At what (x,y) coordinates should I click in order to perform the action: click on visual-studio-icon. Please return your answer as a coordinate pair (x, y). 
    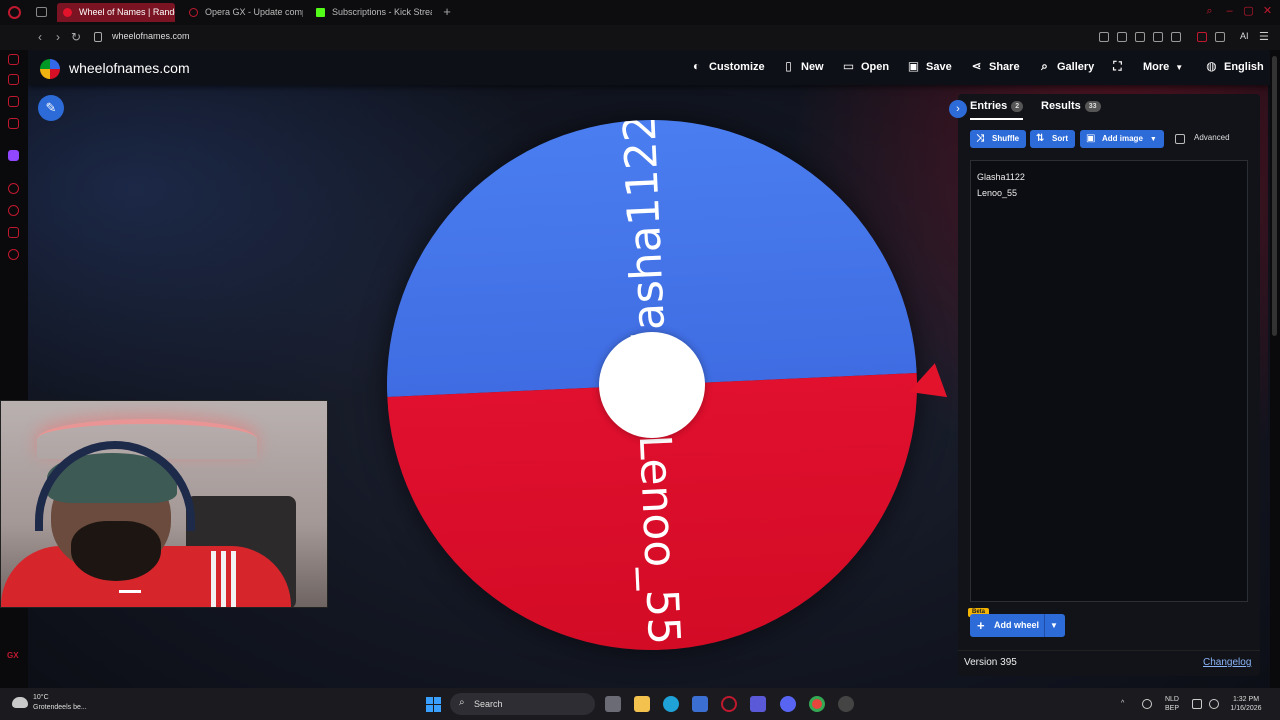
    Looking at the image, I should click on (758, 704).